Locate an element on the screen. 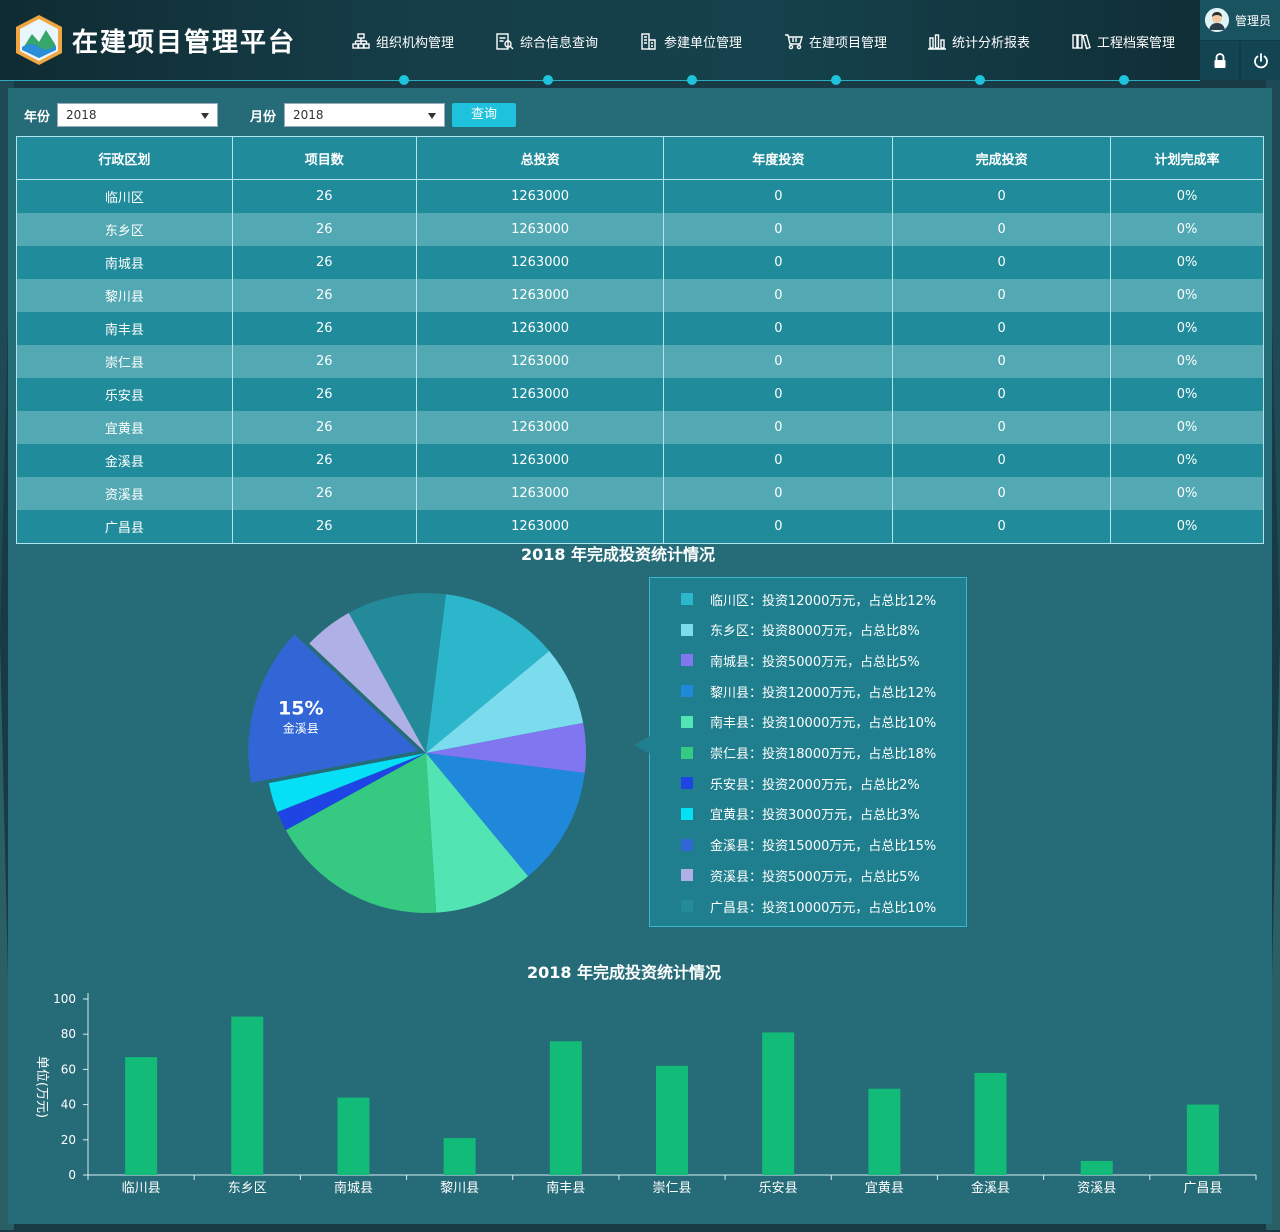  table-cell: 宜黄县 is located at coordinates (124, 427).